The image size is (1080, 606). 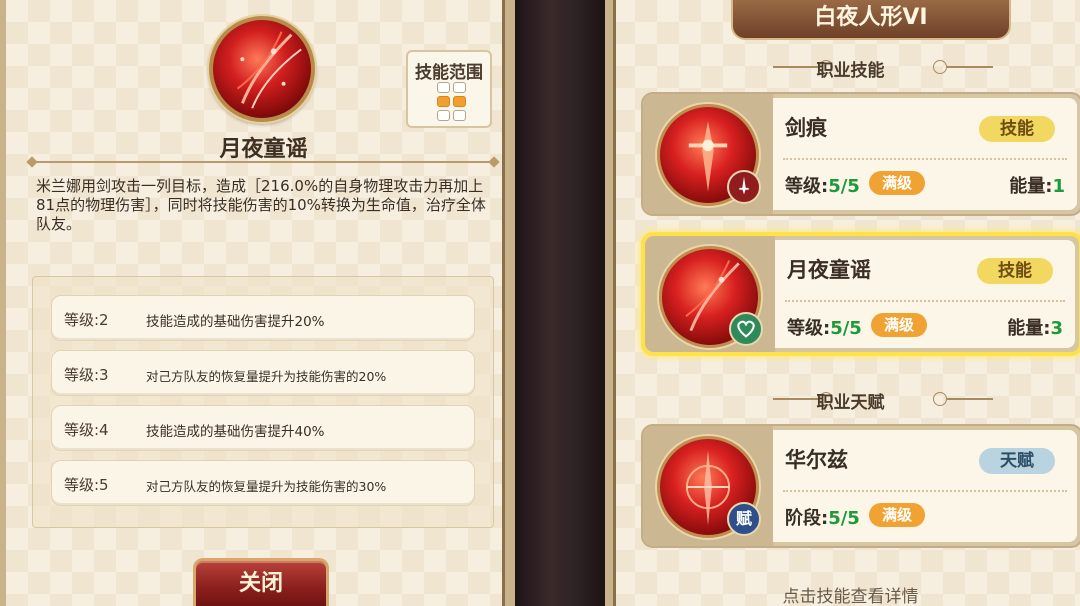 What do you see at coordinates (850, 71) in the screenshot?
I see `section-title-skills: 职业技能` at bounding box center [850, 71].